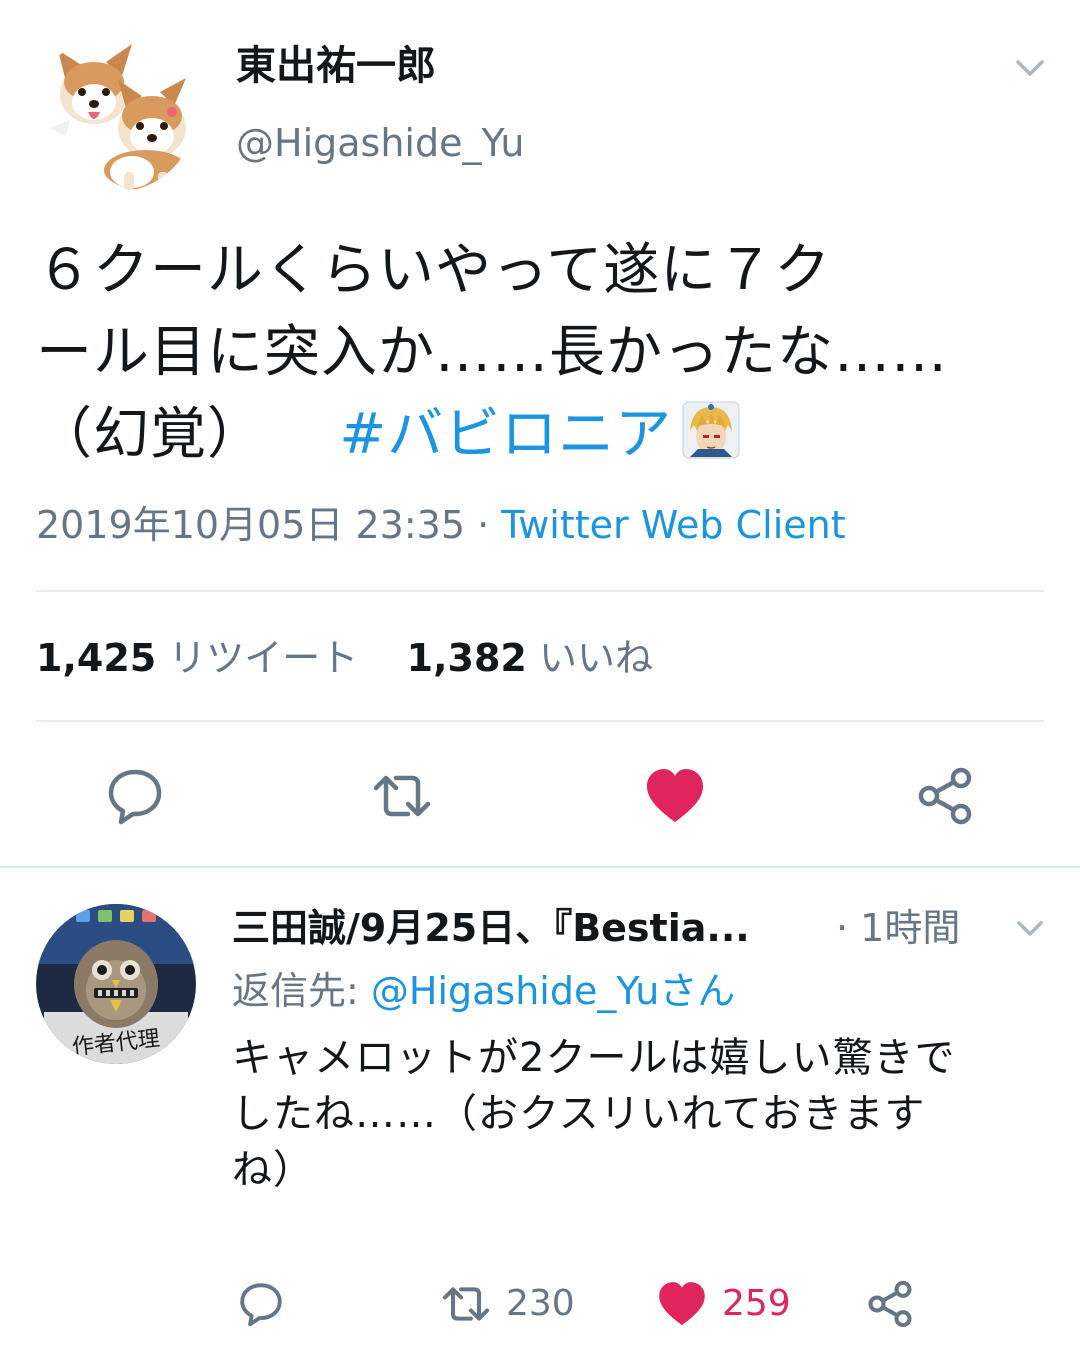  What do you see at coordinates (273, 1170) in the screenshot?
I see `reply-text-line: ね）` at bounding box center [273, 1170].